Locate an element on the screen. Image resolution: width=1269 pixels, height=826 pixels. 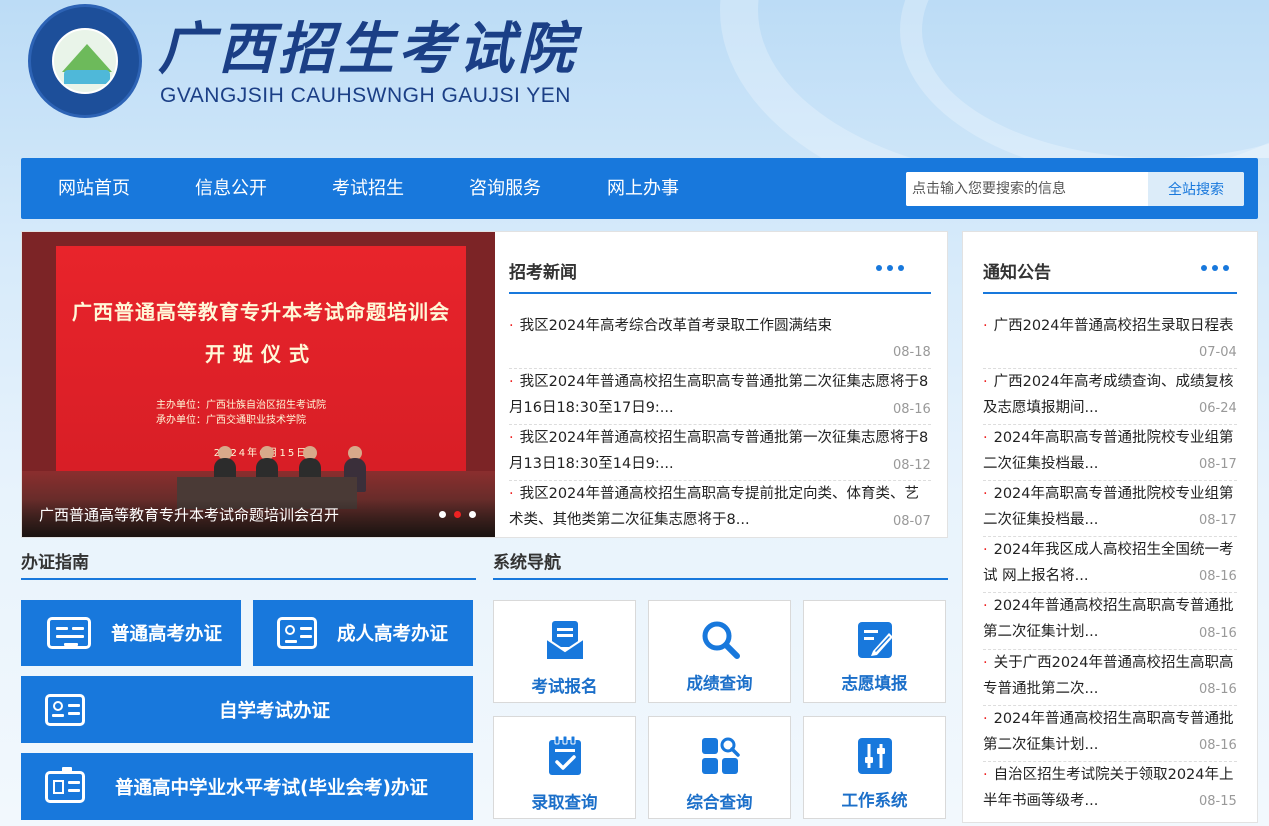
badge-card-icon is located at coordinates (297, 633).